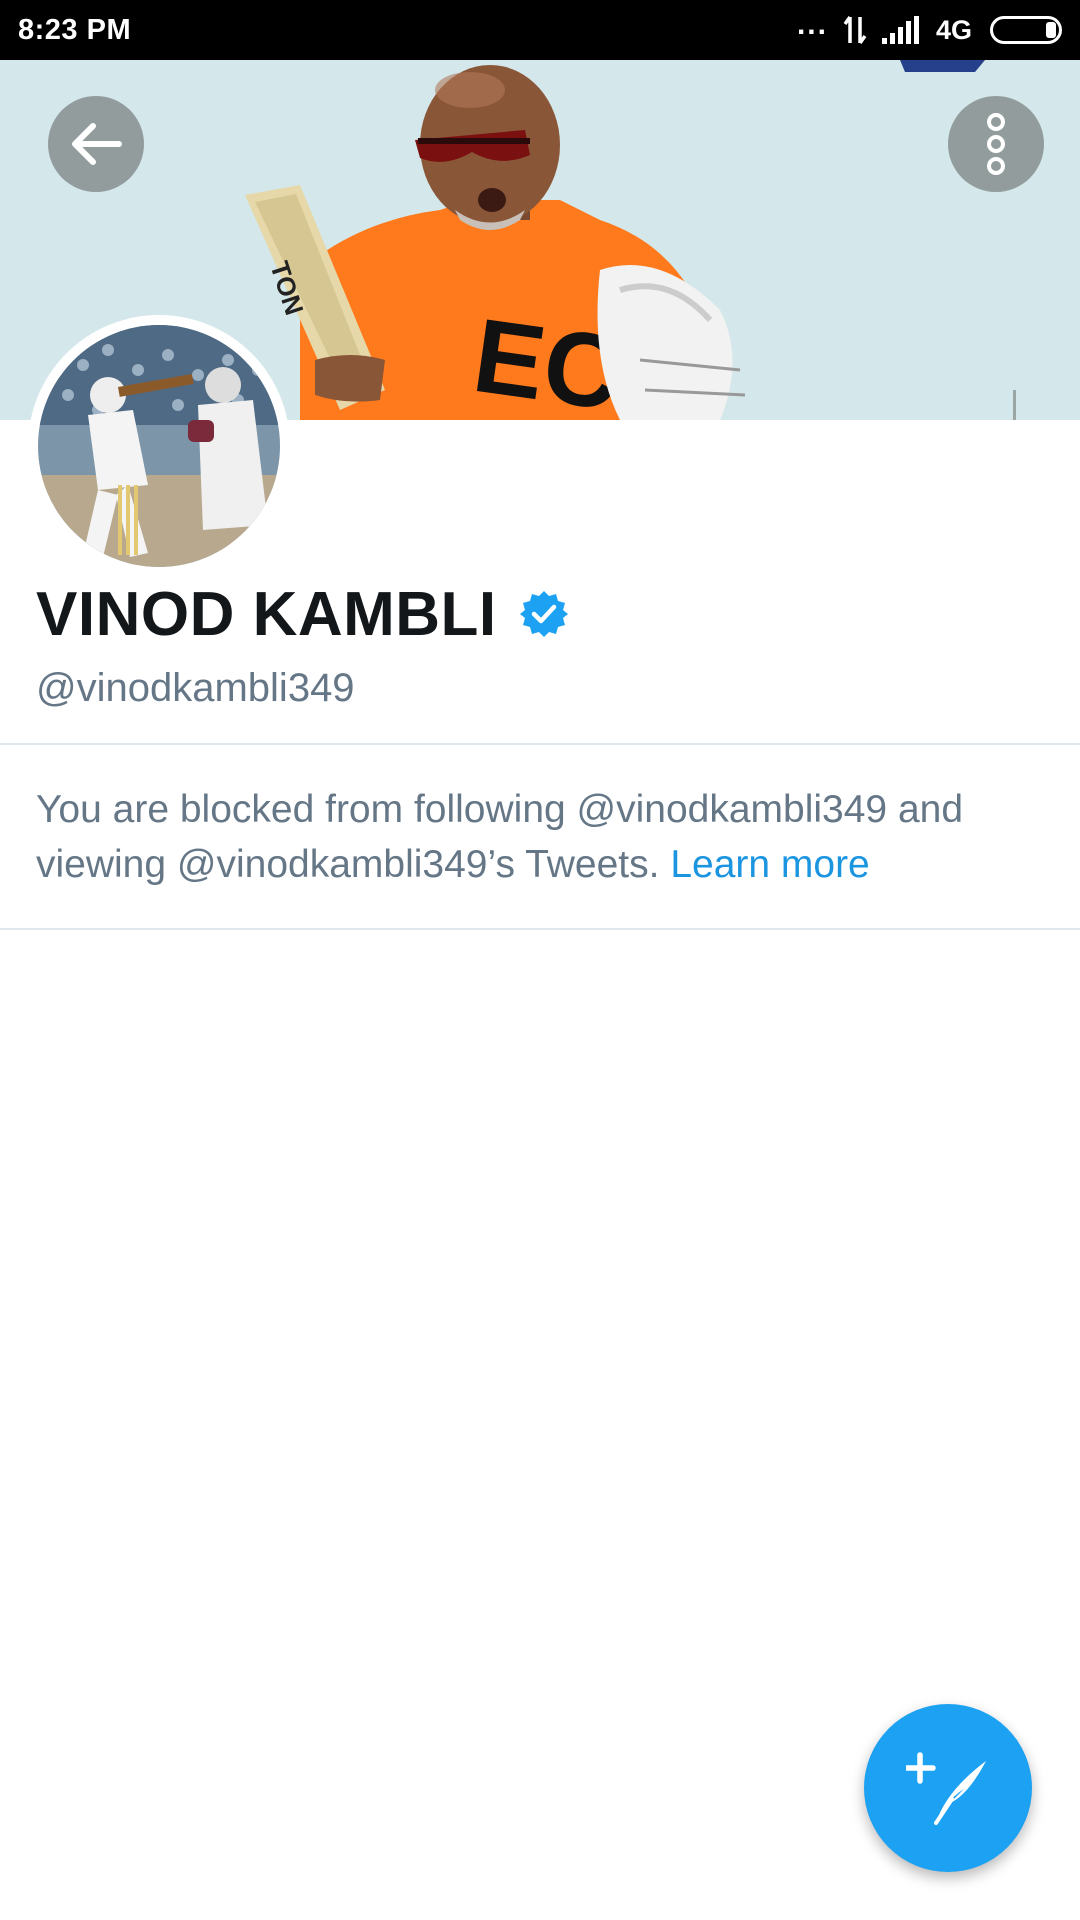 This screenshot has width=1080, height=1920. I want to click on data-transfer-icon, so click(855, 30).